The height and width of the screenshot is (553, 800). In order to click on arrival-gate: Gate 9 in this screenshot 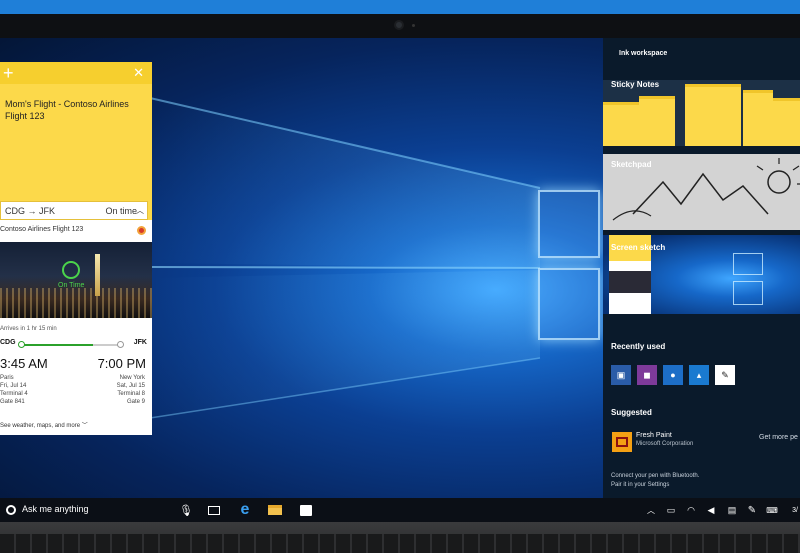, I will do `click(135, 402)`.